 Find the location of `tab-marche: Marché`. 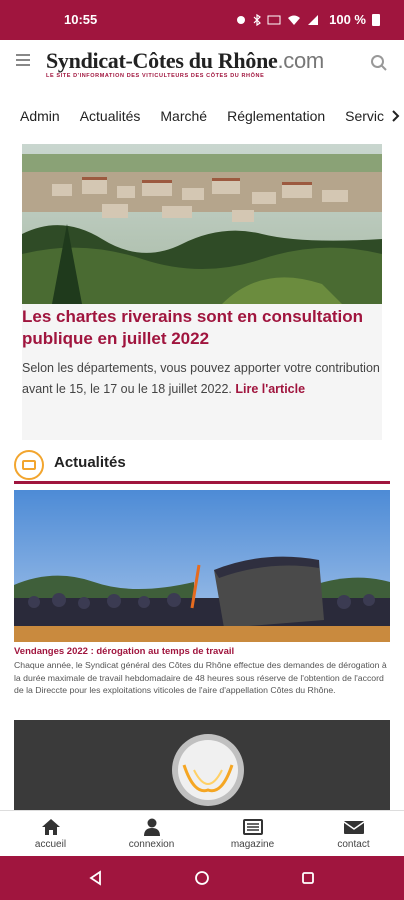

tab-marche: Marché is located at coordinates (183, 116).